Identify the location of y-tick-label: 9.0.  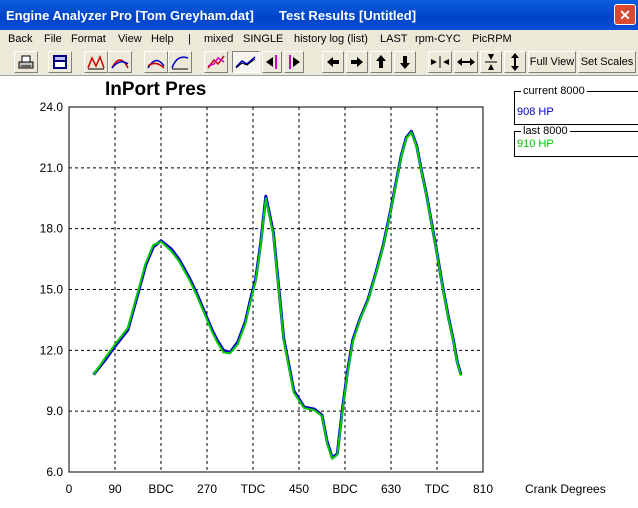
(54, 411).